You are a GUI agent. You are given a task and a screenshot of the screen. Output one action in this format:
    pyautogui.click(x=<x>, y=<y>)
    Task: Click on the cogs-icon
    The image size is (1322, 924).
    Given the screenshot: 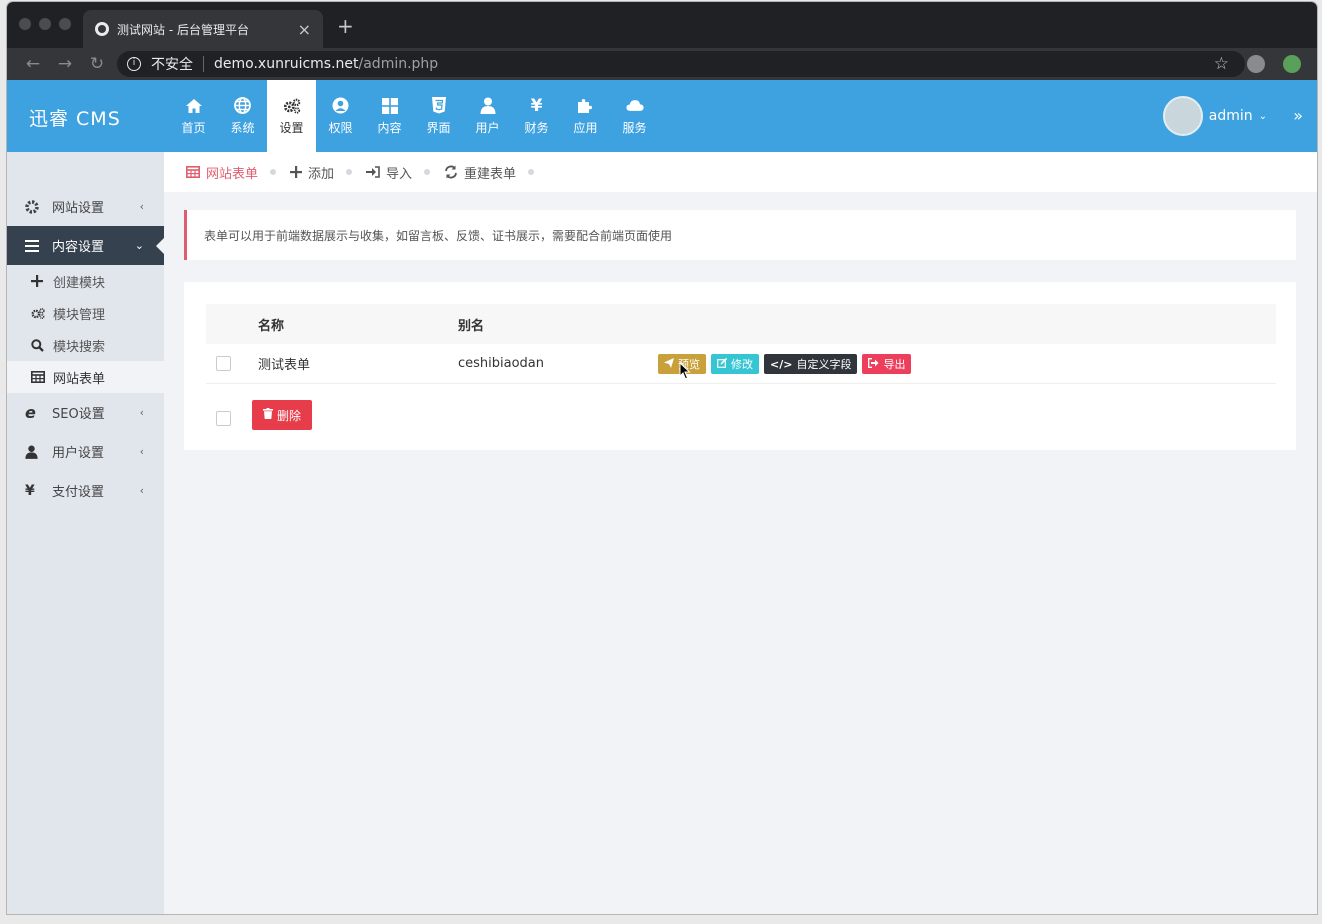 What is the action you would take?
    pyautogui.click(x=38, y=313)
    